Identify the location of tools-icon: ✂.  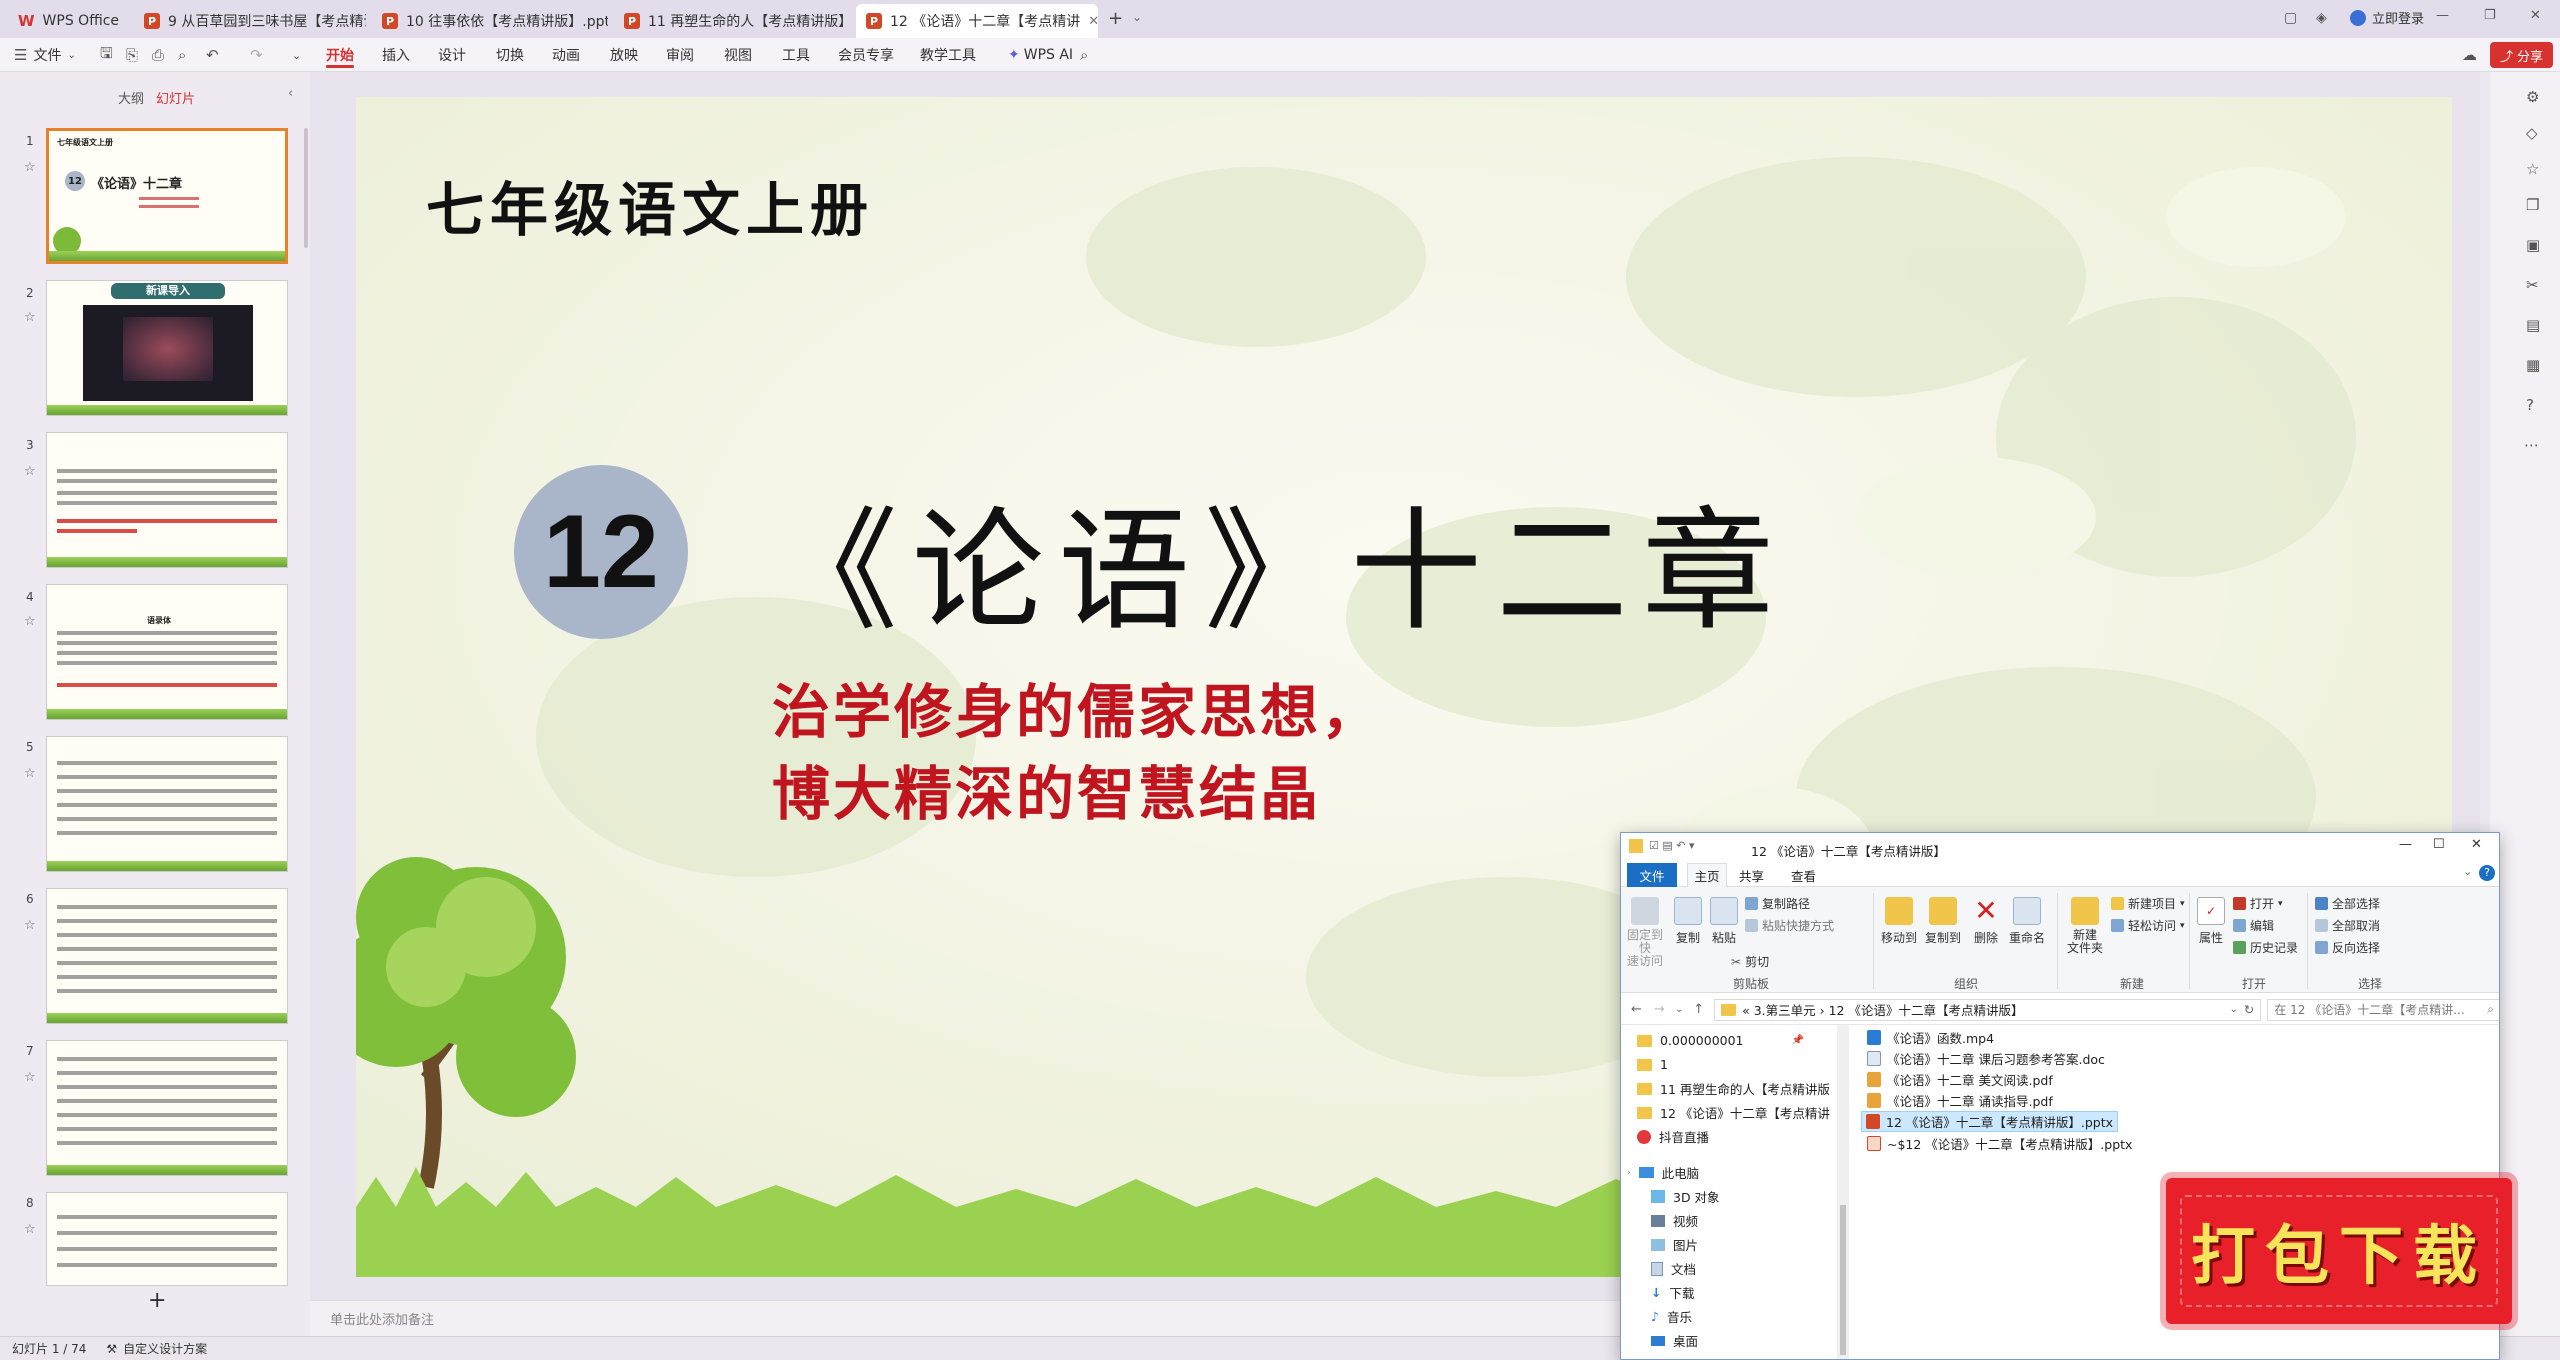
(2532, 285).